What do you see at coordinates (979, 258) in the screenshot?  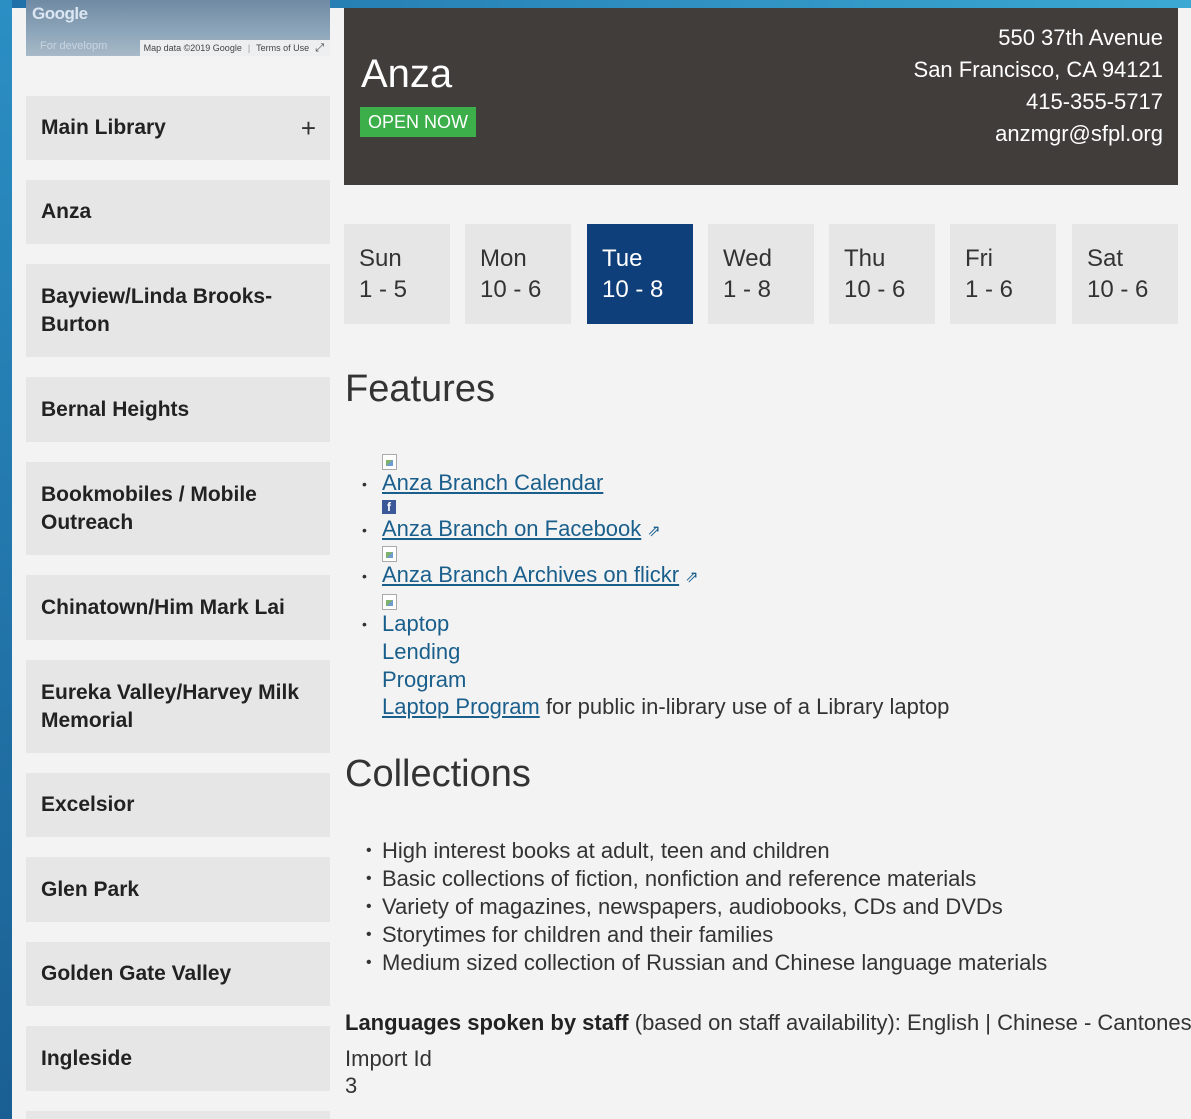 I see `day-label: Fri` at bounding box center [979, 258].